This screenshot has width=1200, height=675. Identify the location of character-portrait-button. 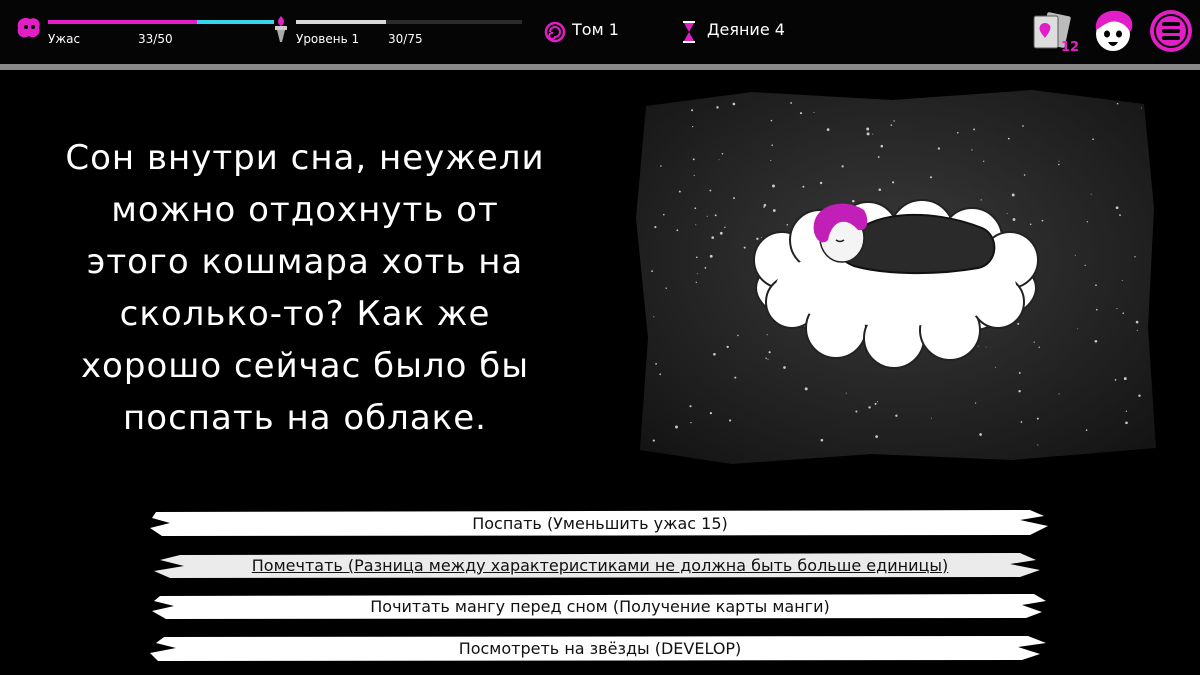
(1113, 31).